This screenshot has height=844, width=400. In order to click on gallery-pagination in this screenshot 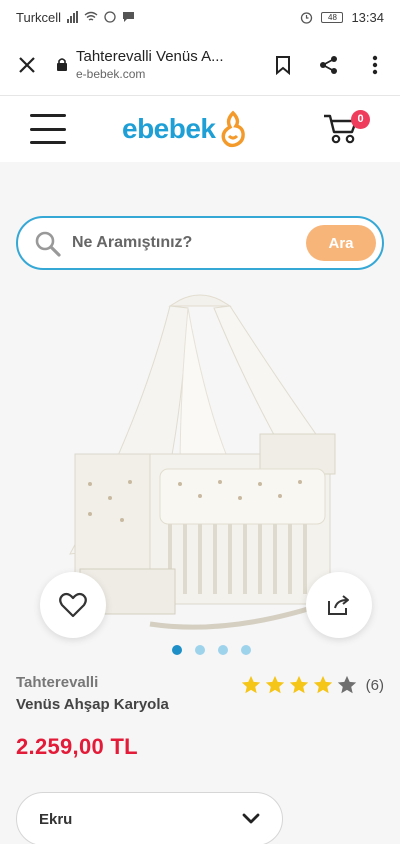, I will do `click(211, 650)`.